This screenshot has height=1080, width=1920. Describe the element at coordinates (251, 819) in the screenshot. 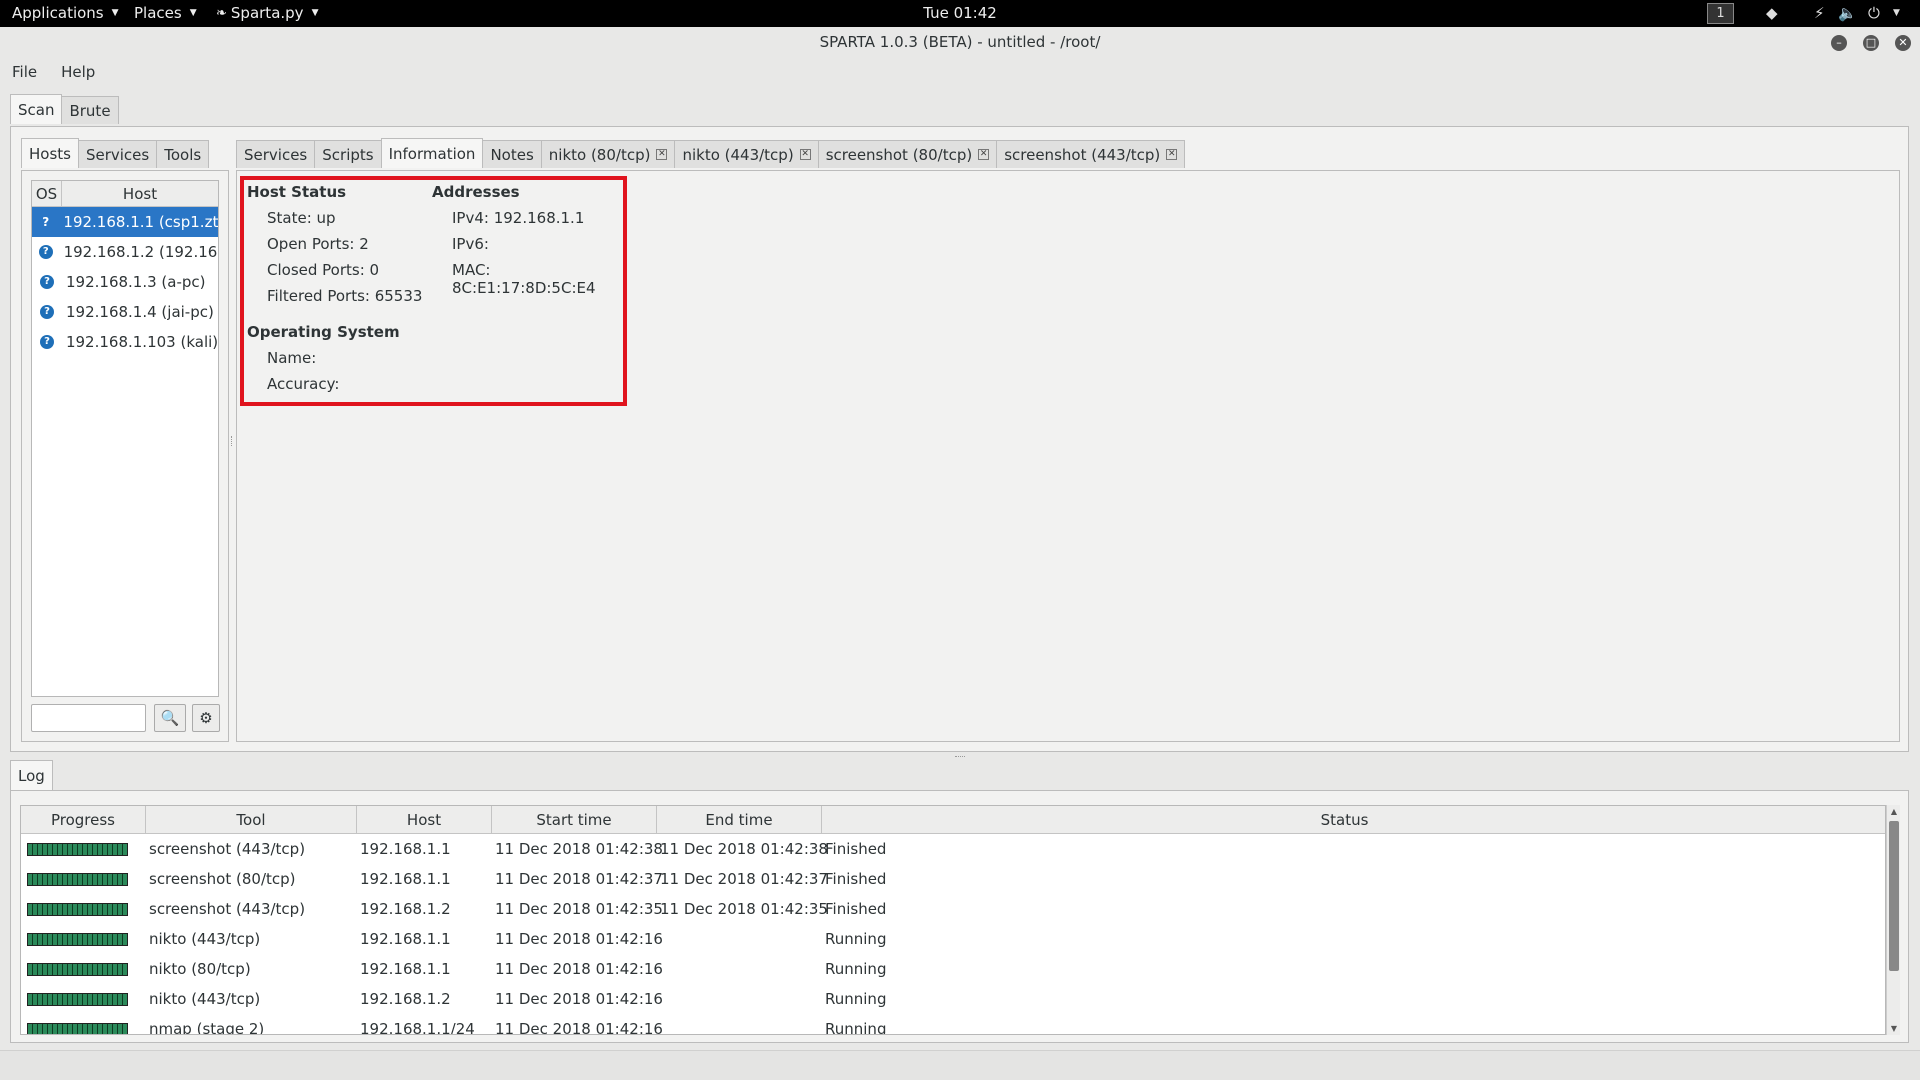

I see `col-tool: Tool` at that location.